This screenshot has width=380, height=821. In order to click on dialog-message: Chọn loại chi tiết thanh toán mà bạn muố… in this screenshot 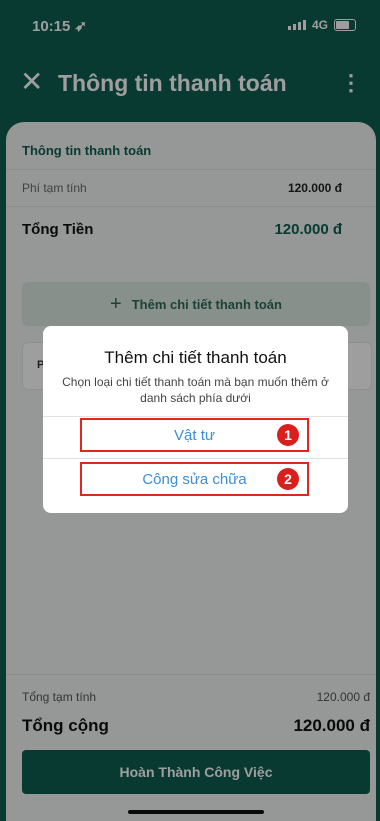, I will do `click(195, 390)`.